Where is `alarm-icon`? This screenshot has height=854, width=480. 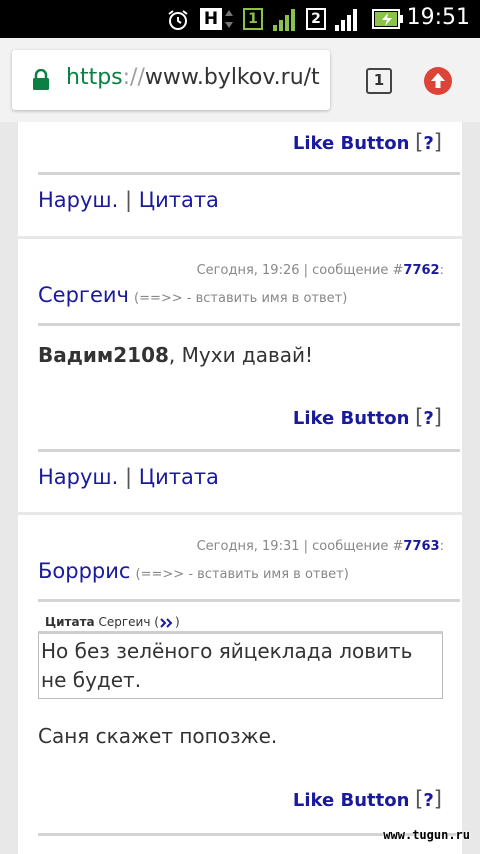 alarm-icon is located at coordinates (178, 20).